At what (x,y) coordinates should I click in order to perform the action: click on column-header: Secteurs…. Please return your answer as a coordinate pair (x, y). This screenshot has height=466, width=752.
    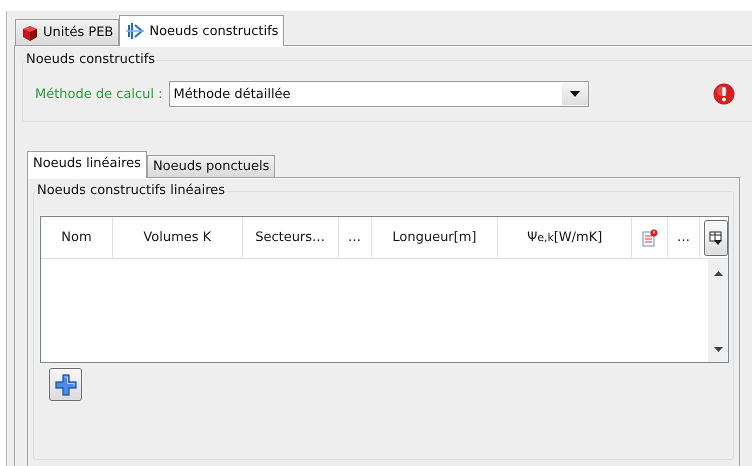
    Looking at the image, I should click on (290, 237).